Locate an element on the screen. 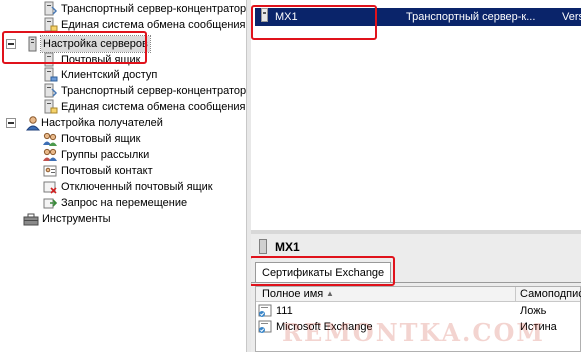 The width and height of the screenshot is (581, 352). tree-item-label: Инструменты is located at coordinates (76, 219).